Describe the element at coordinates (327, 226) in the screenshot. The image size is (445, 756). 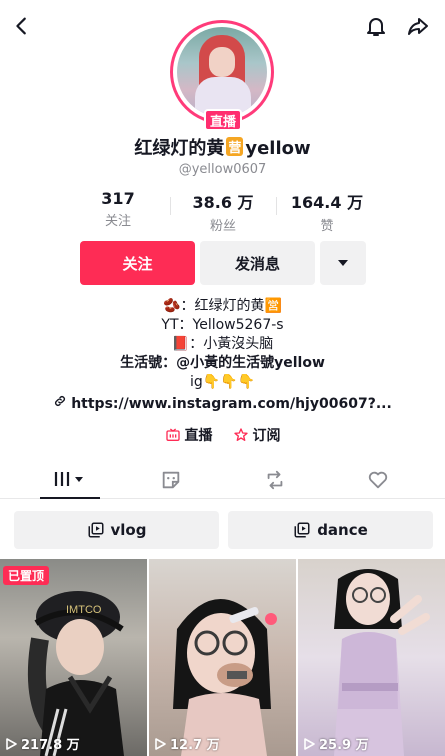
I see `stat-label: 赞` at that location.